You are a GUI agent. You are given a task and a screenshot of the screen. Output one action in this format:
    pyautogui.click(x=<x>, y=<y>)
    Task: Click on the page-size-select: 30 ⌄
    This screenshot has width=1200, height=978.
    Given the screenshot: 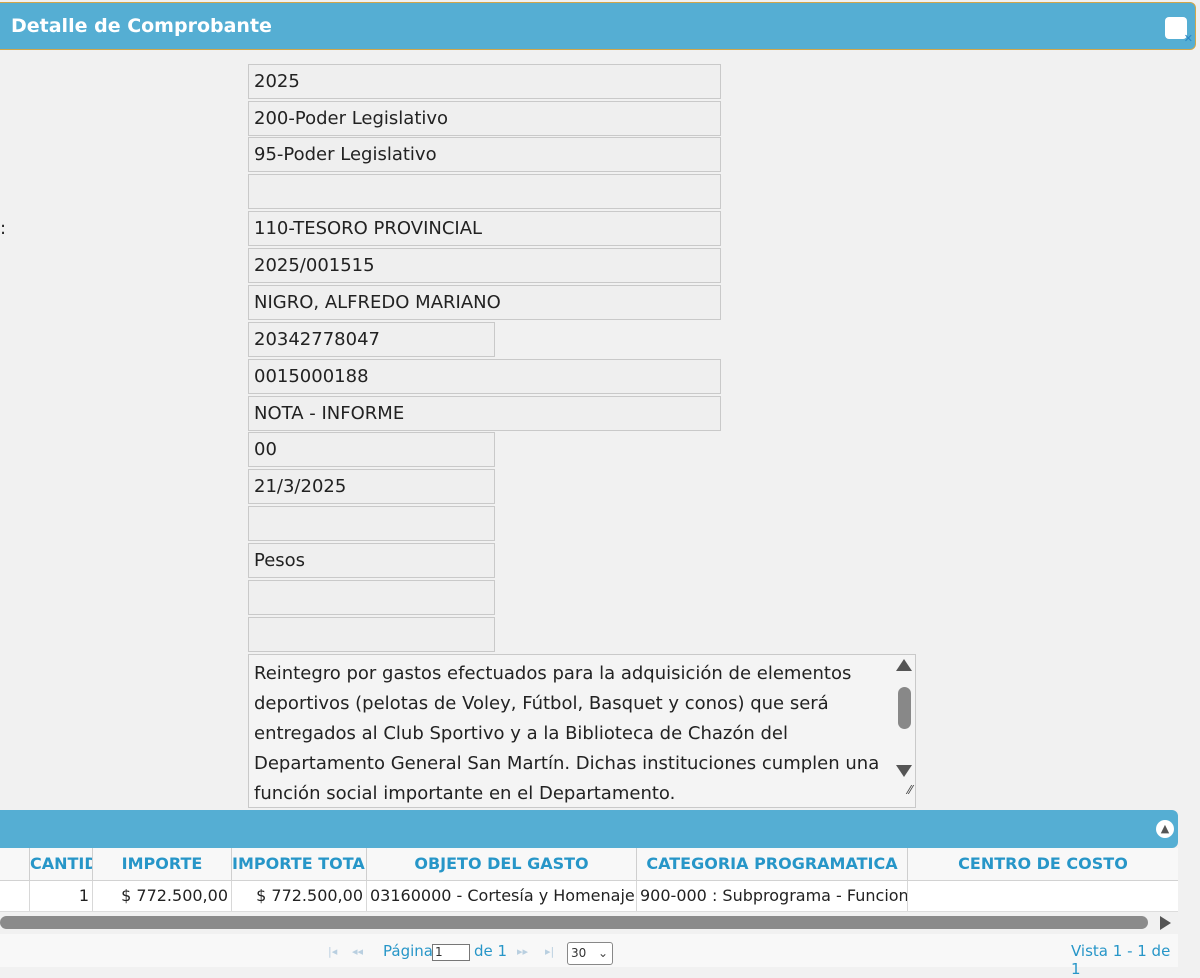 What is the action you would take?
    pyautogui.click(x=590, y=953)
    